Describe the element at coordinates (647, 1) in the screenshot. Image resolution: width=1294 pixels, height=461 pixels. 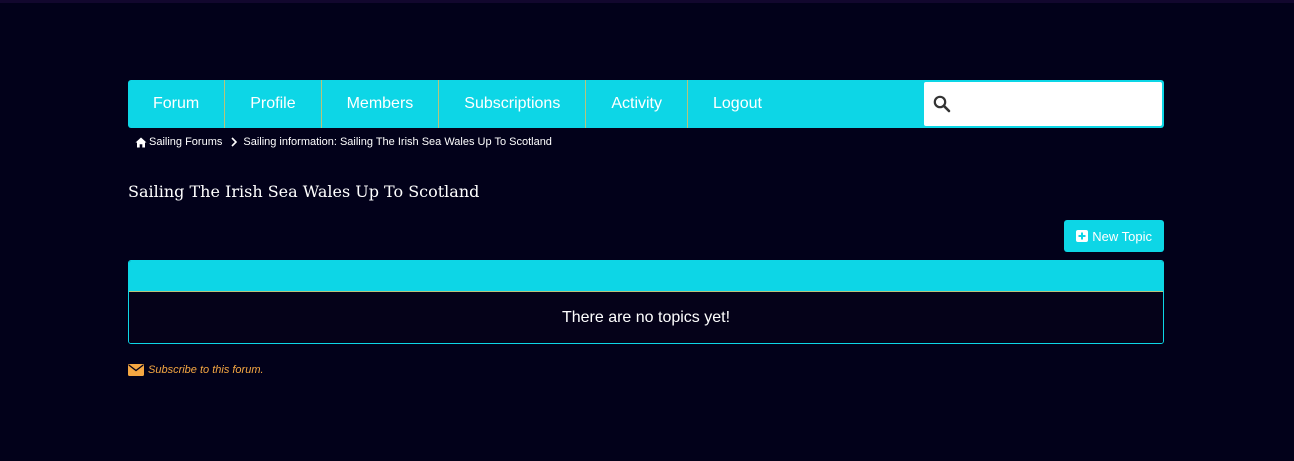
I see `top-strip` at that location.